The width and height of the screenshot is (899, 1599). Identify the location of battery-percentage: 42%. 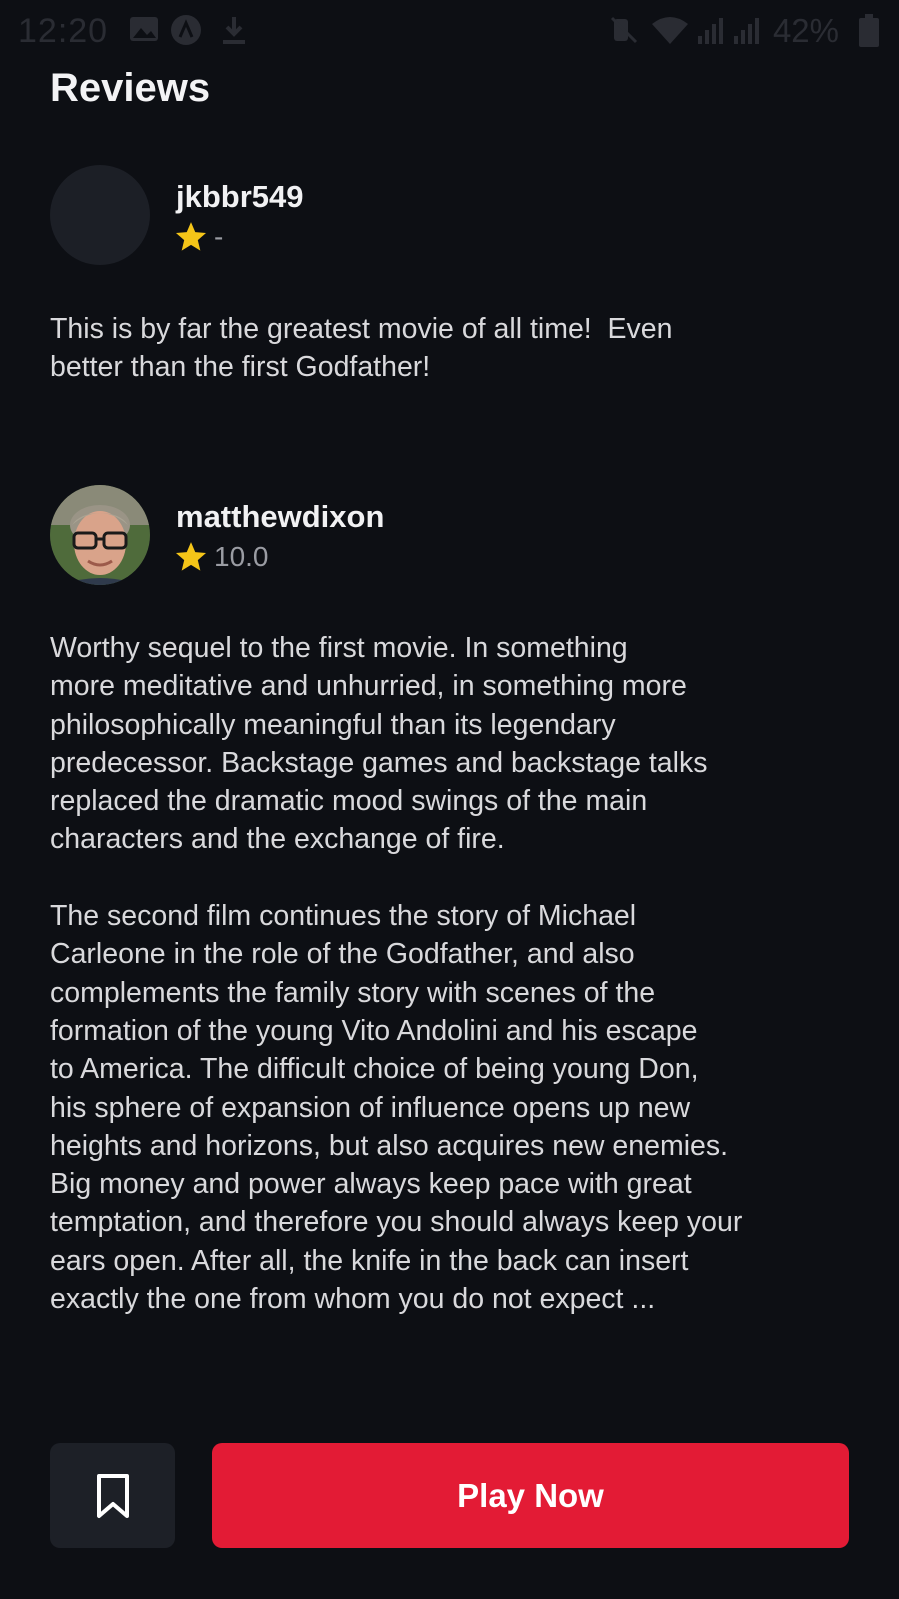
(805, 30).